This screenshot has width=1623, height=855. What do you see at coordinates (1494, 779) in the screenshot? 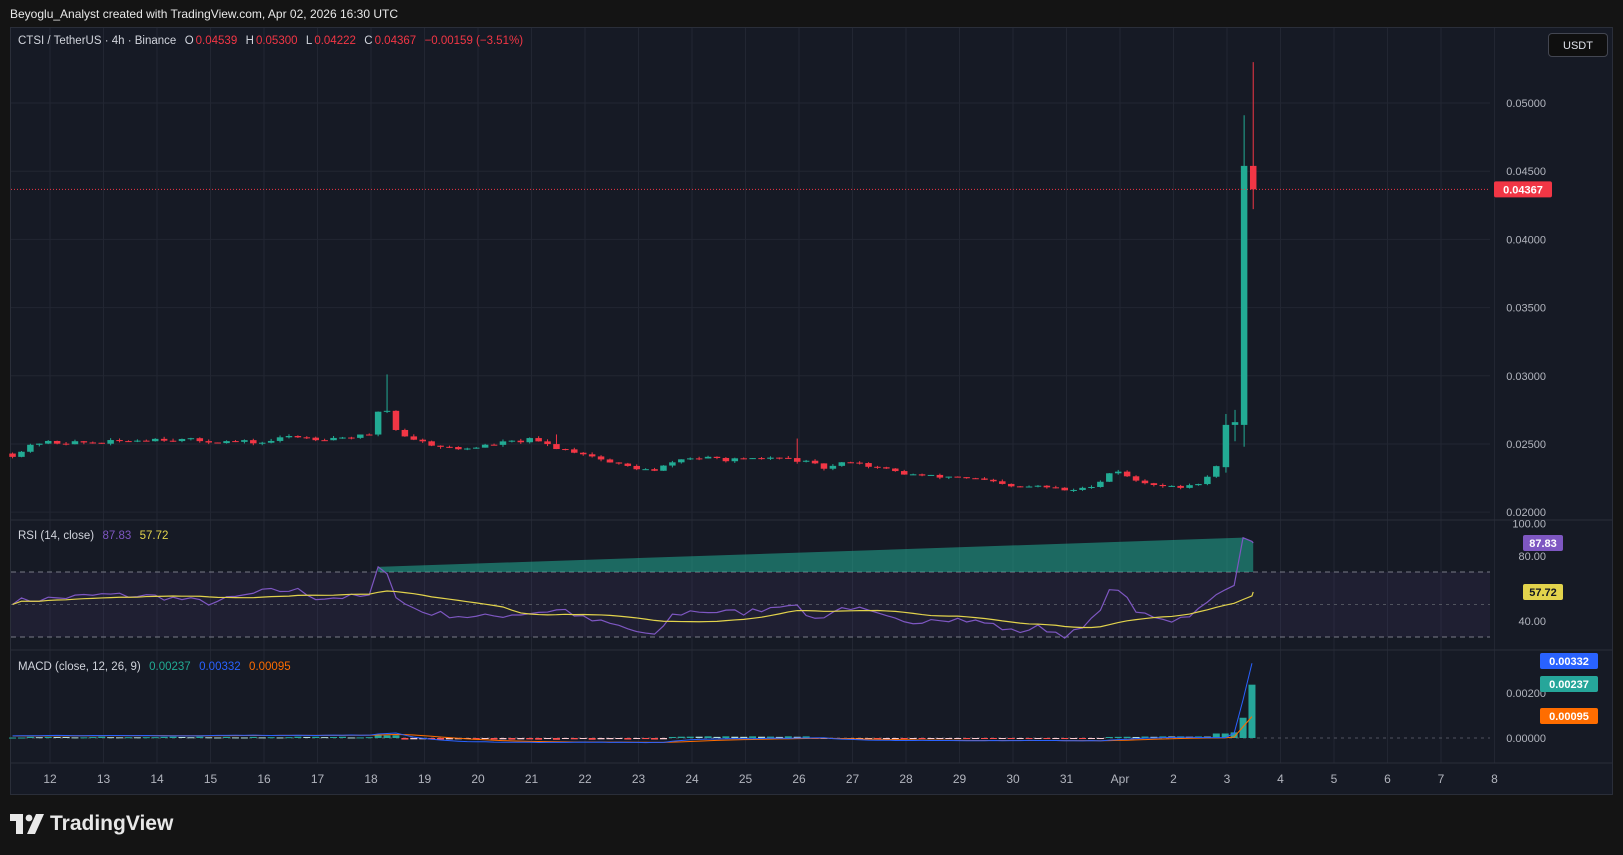
I see `time-axis-tick: 8` at bounding box center [1494, 779].